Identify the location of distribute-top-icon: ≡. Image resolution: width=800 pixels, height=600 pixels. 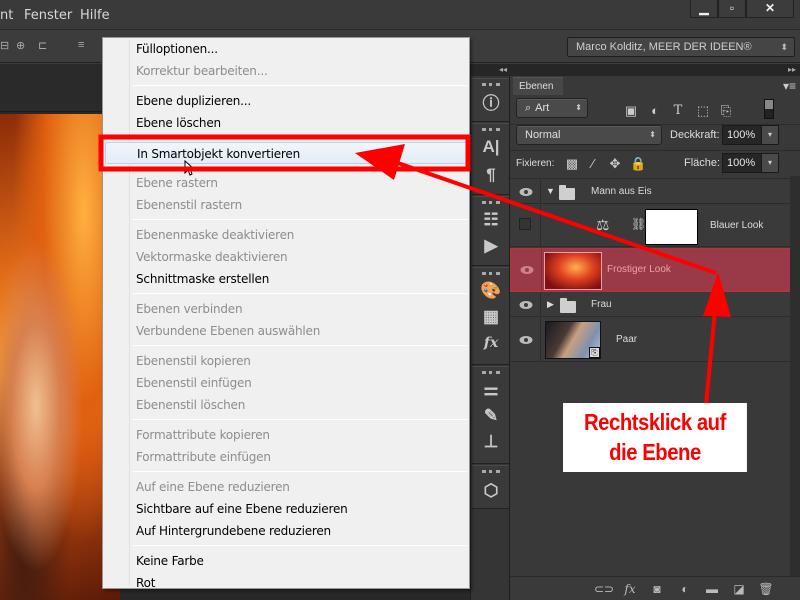
(85, 46).